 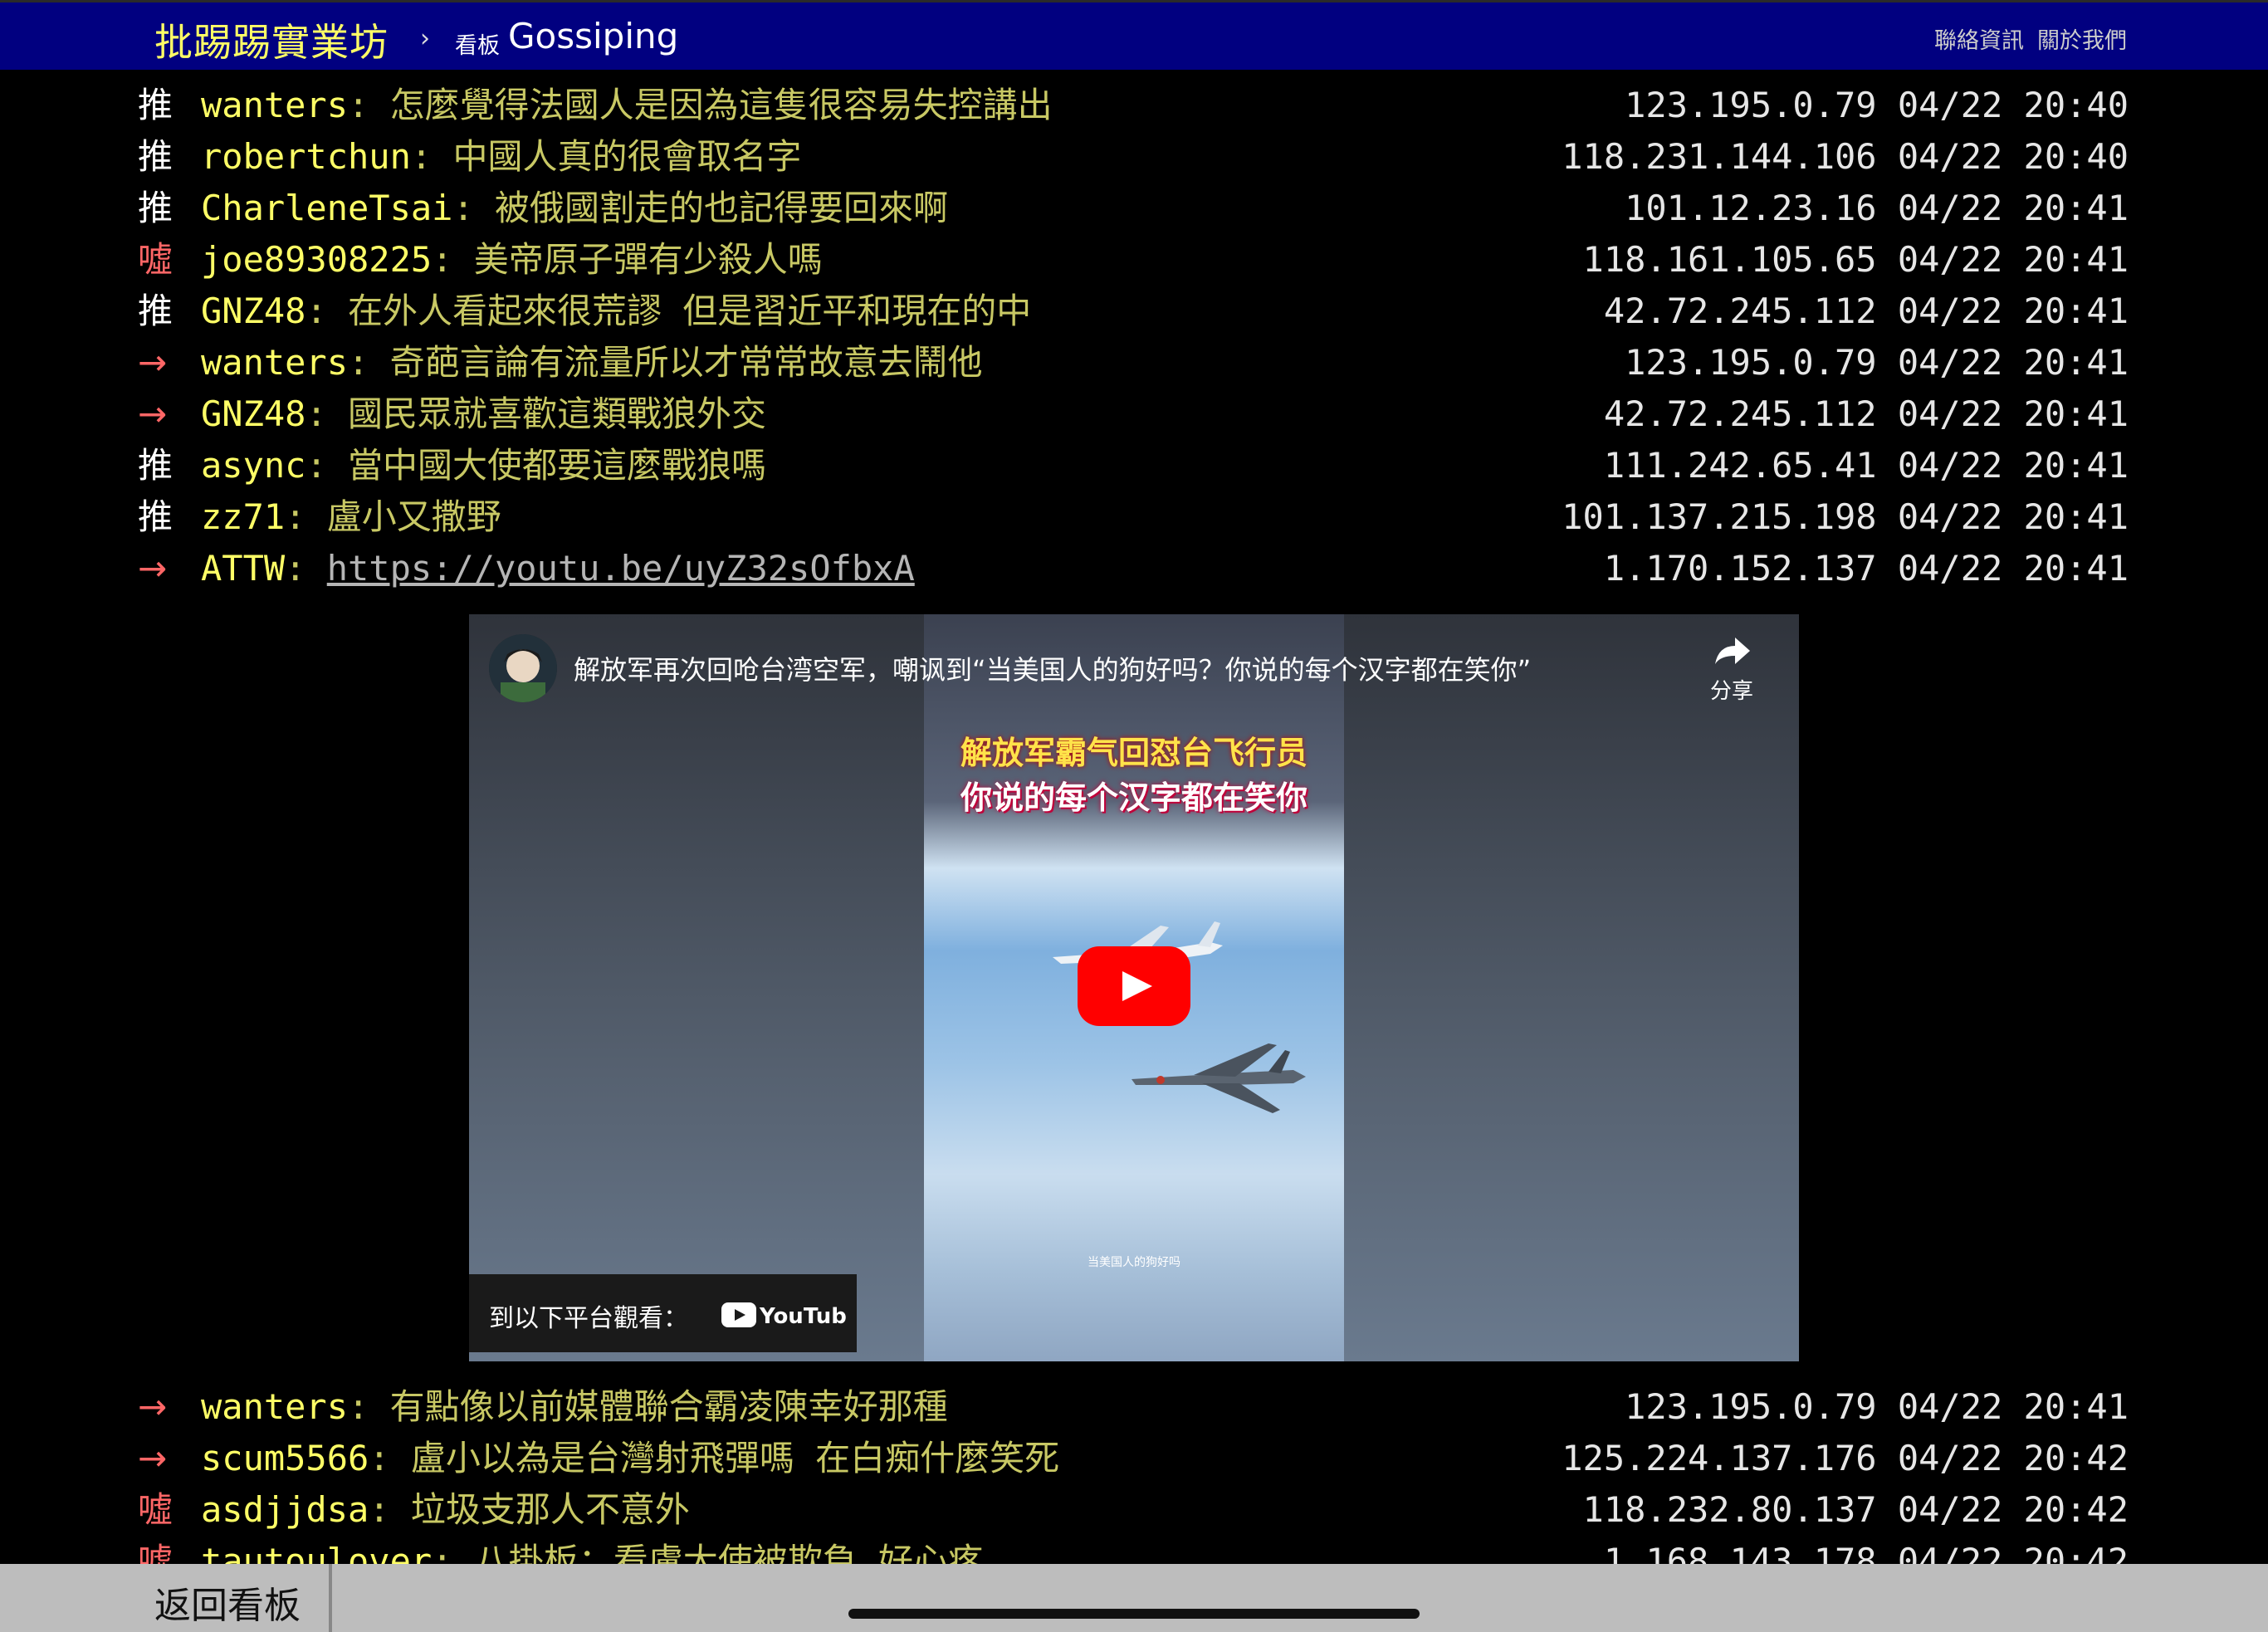 What do you see at coordinates (1732, 651) in the screenshot?
I see `share-arrow-icon` at bounding box center [1732, 651].